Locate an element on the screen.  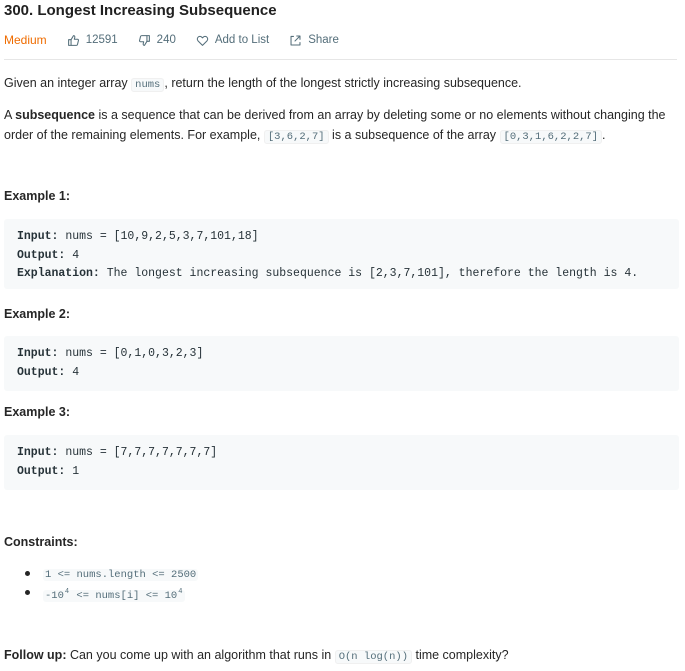
share-button: Share is located at coordinates (314, 40).